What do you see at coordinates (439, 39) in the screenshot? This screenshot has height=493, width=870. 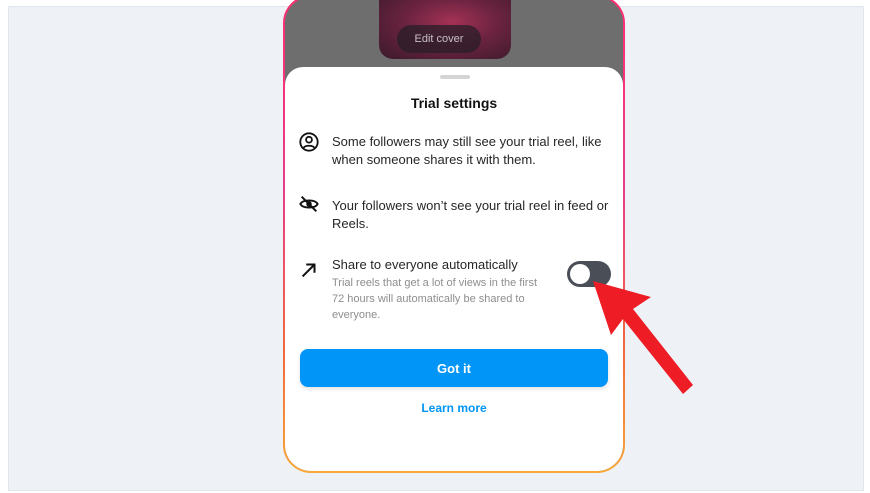 I see `edit-cover-button: Edit cover` at bounding box center [439, 39].